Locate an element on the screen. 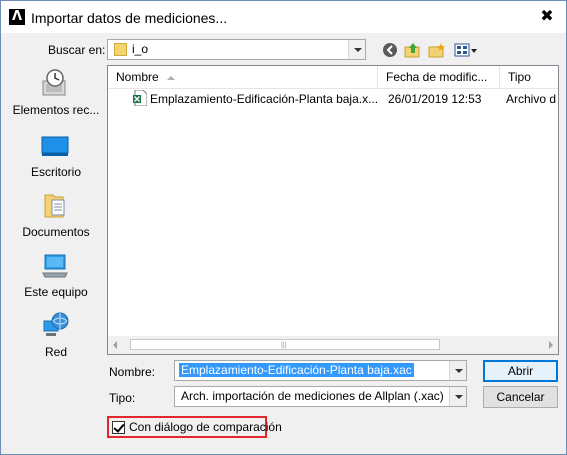 The image size is (567, 455). column-header-name: Nombre is located at coordinates (243, 77).